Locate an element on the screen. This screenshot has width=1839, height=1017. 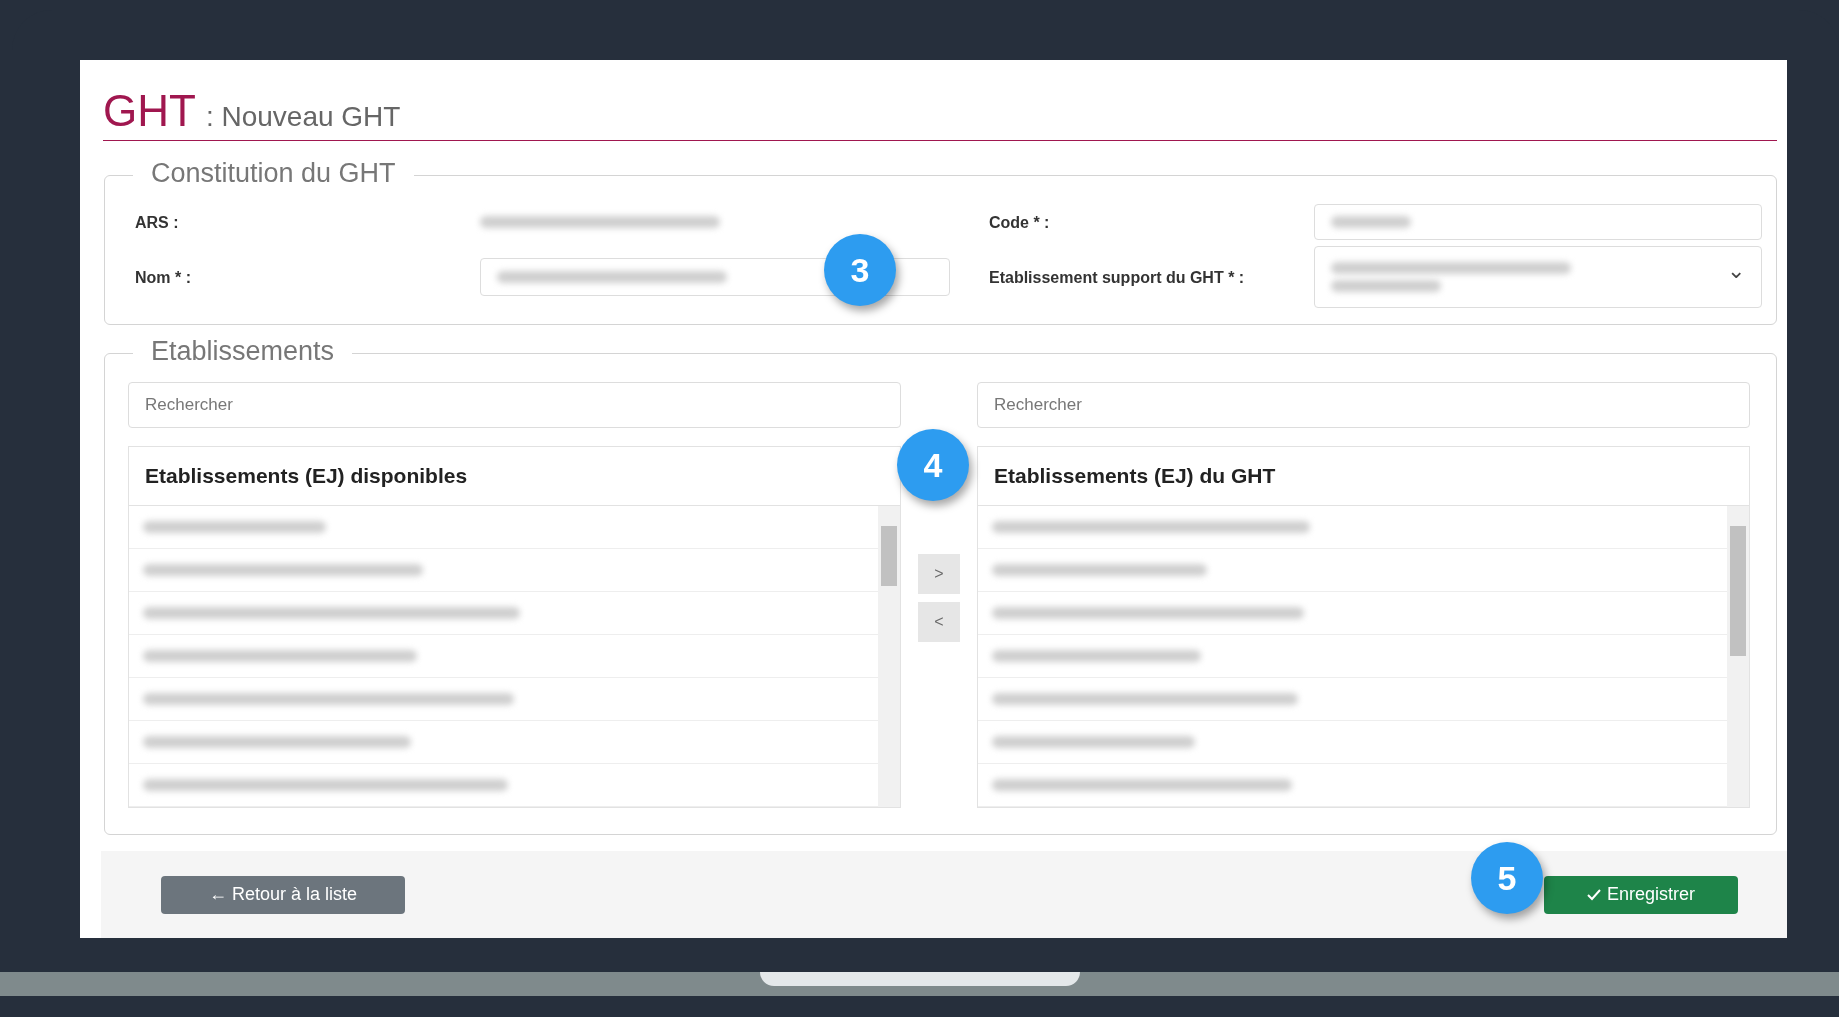
check-icon is located at coordinates (1594, 894).